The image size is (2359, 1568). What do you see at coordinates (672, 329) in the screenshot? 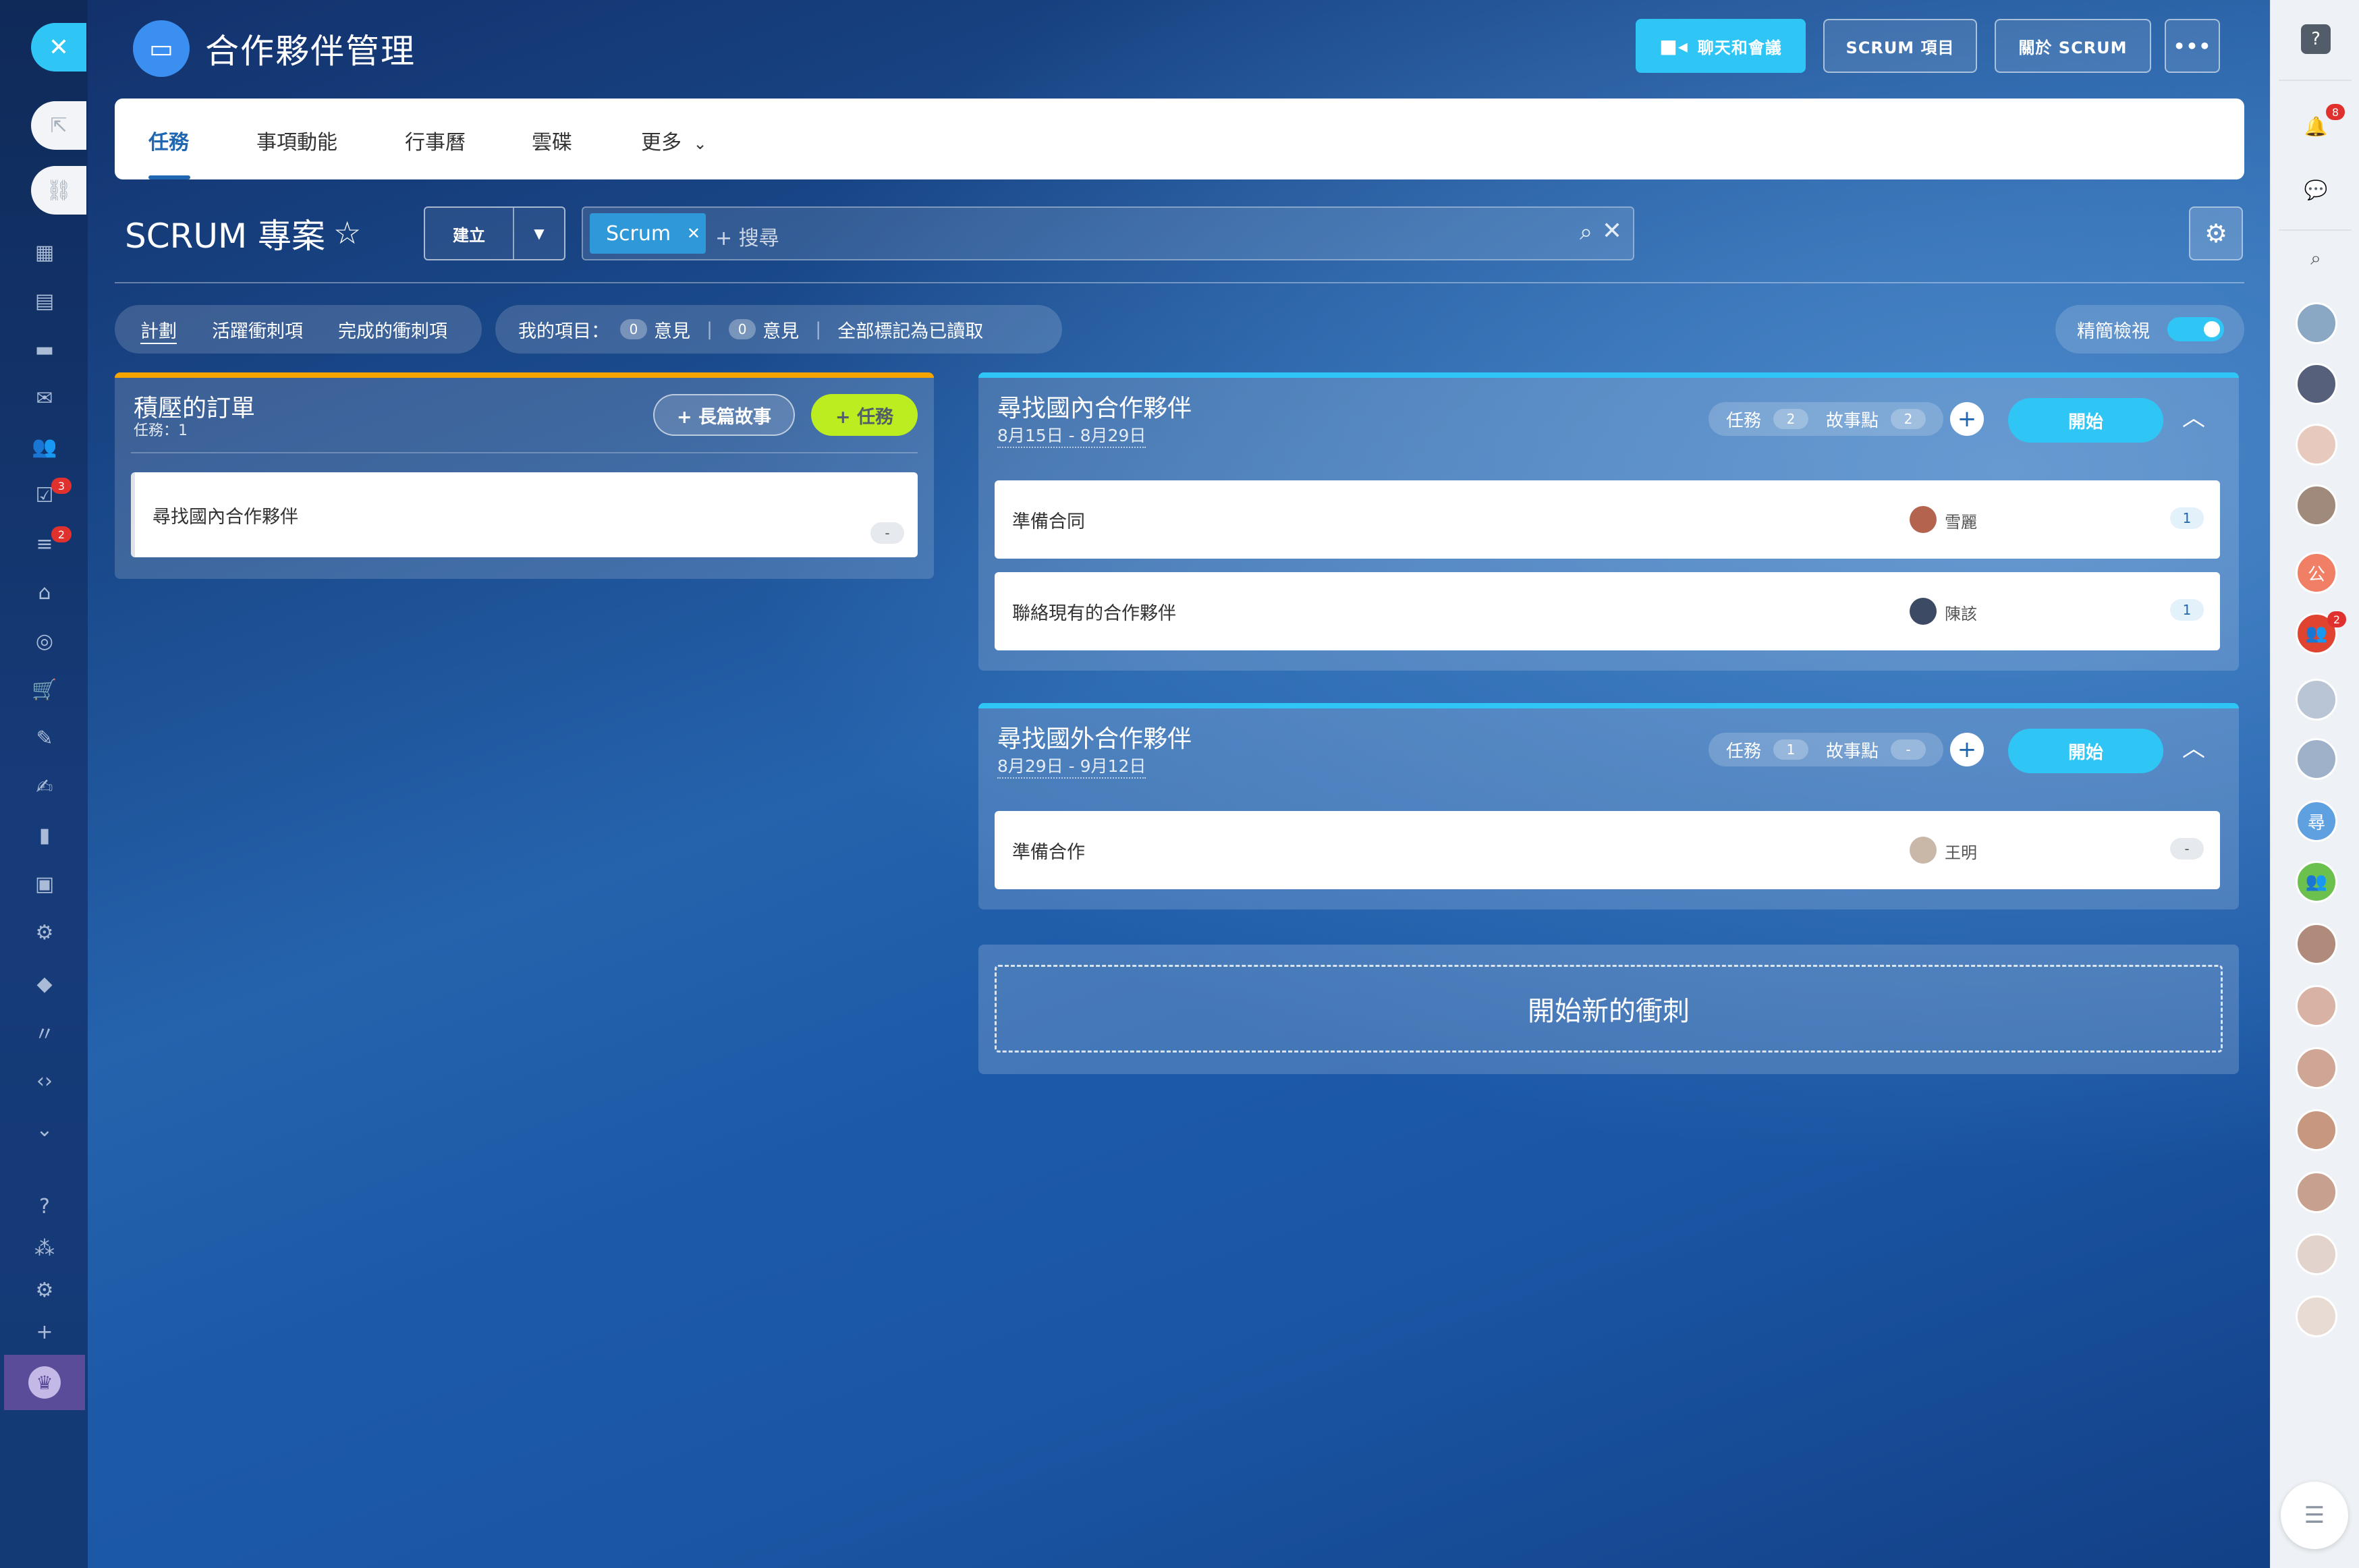
I see `comments-filter: 意見` at bounding box center [672, 329].